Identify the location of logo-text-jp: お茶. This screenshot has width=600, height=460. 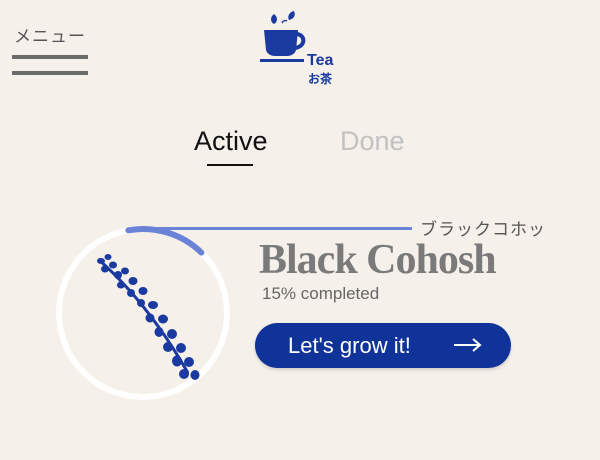
(320, 79).